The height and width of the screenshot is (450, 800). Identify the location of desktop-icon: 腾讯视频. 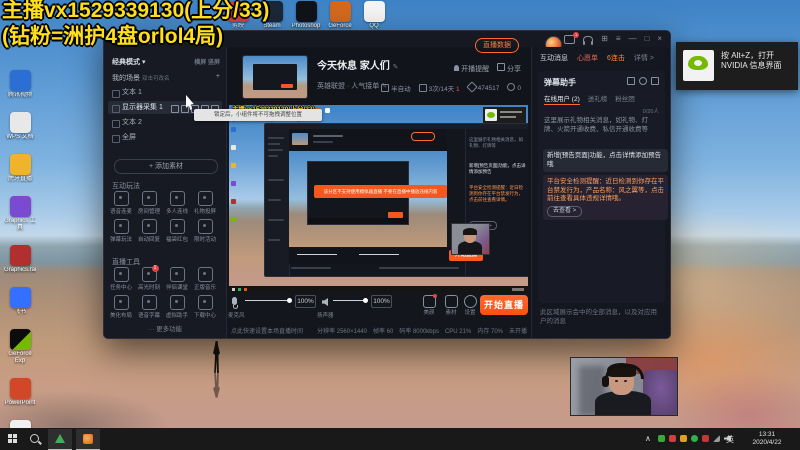
(20, 84).